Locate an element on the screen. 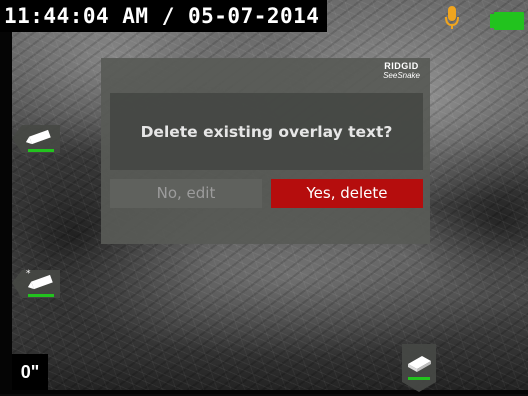 This screenshot has height=396, width=528. sonde-mark-indicator is located at coordinates (41, 295).